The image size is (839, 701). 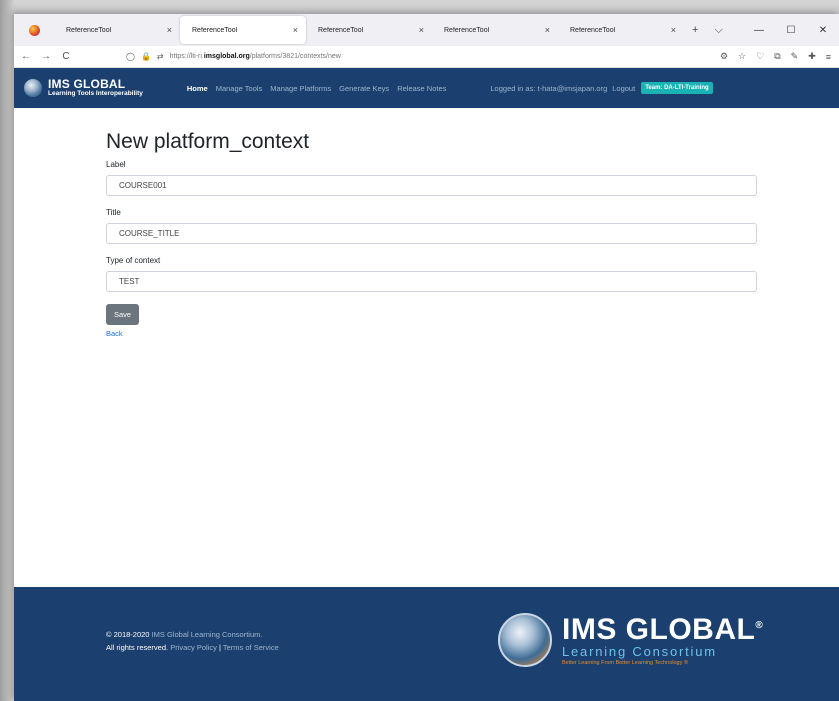 I want to click on pocket-icon: ♡, so click(x=760, y=56).